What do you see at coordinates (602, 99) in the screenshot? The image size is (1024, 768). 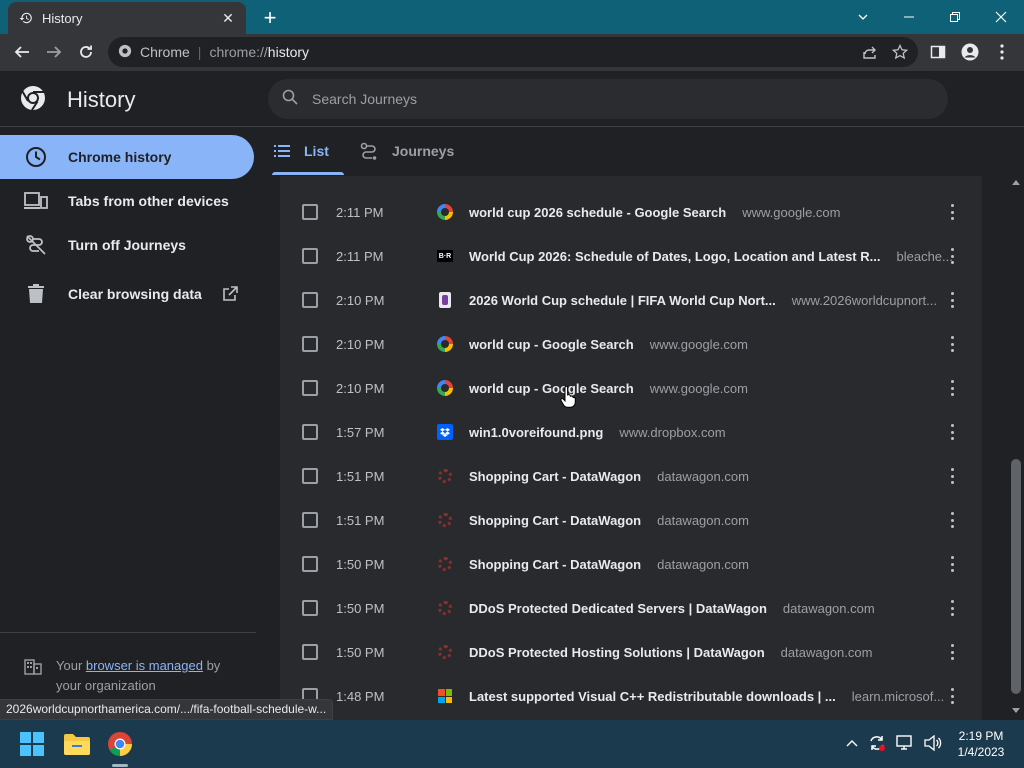 I see `search-input` at bounding box center [602, 99].